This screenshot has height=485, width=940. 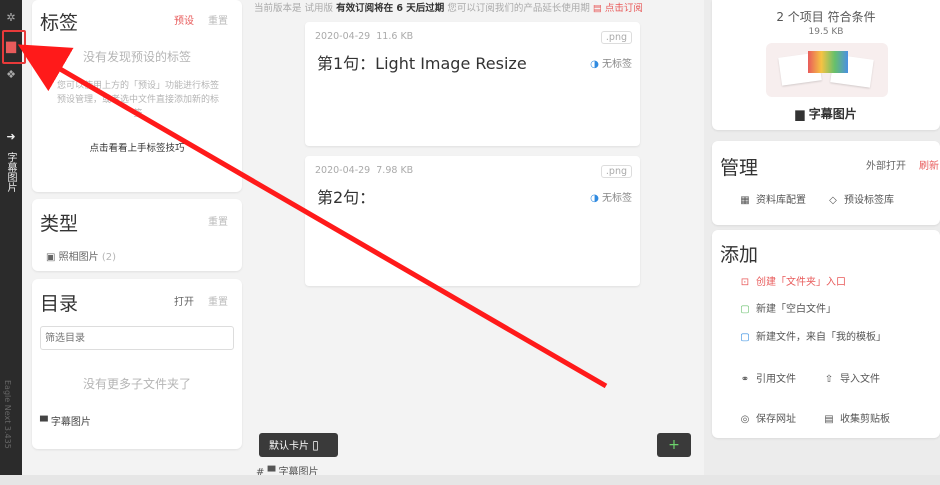 I want to click on empty-desc: 您可以使用上方的「预设」功能进行标签预设管理，或者选中文件直接添加新的标签, so click(x=137, y=100).